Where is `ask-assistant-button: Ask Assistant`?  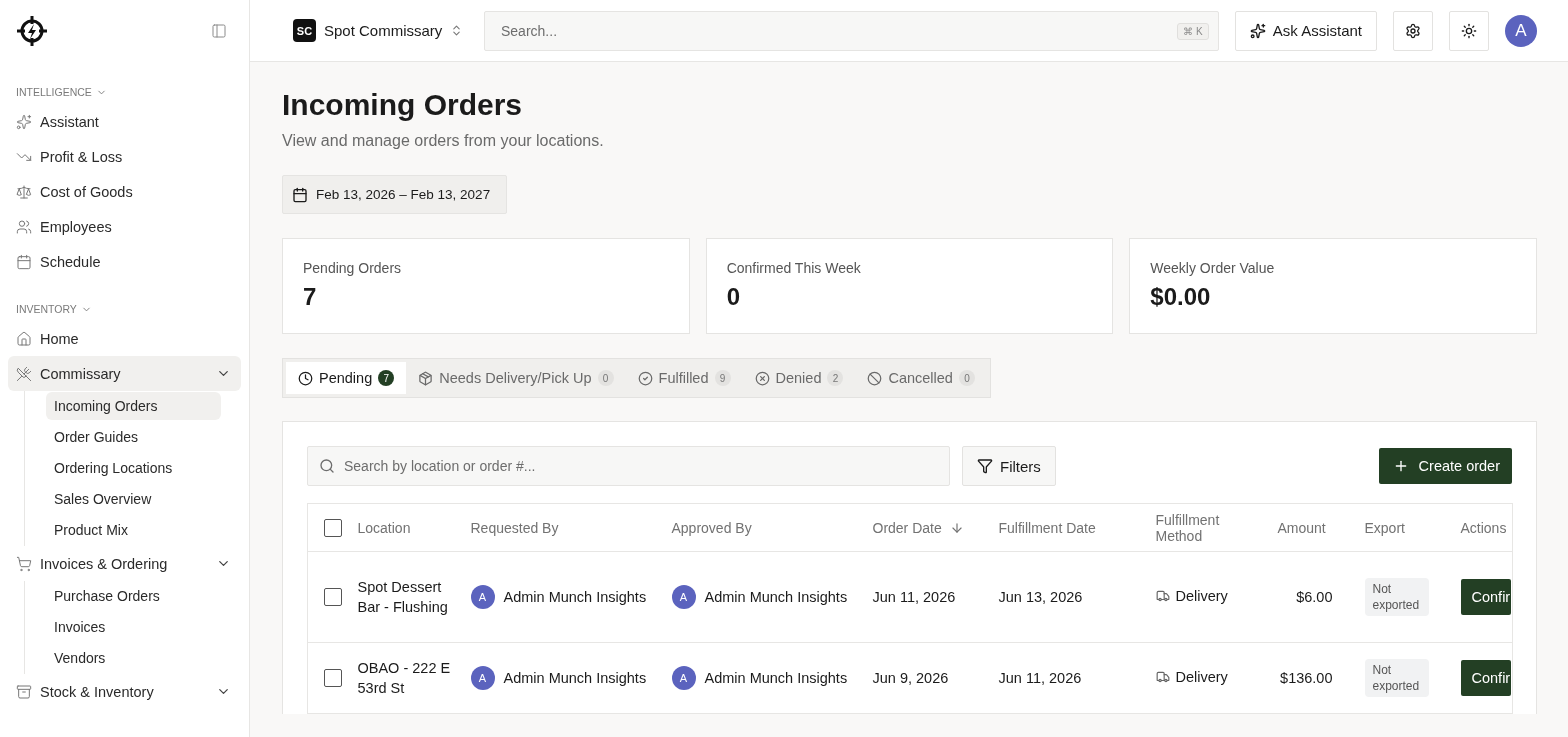 ask-assistant-button: Ask Assistant is located at coordinates (1305, 30).